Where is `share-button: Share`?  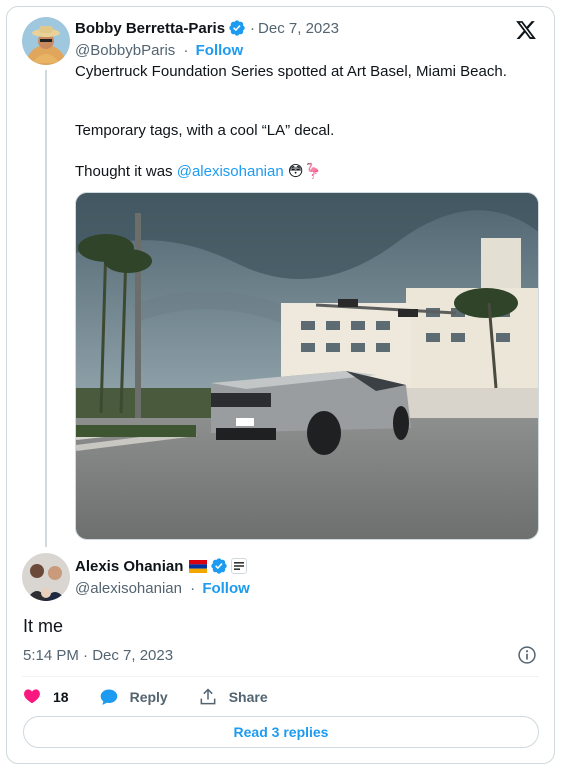 share-button: Share is located at coordinates (233, 697).